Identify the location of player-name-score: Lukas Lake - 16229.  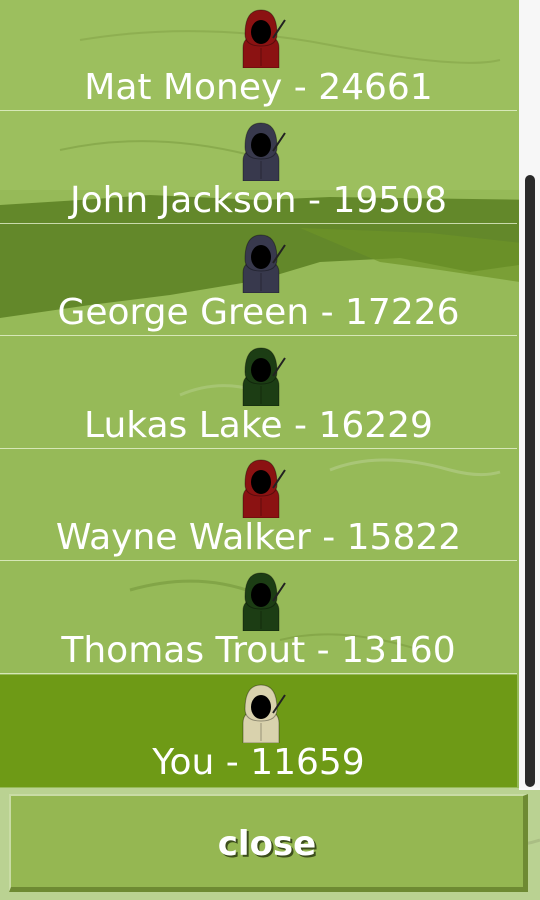
(258, 425).